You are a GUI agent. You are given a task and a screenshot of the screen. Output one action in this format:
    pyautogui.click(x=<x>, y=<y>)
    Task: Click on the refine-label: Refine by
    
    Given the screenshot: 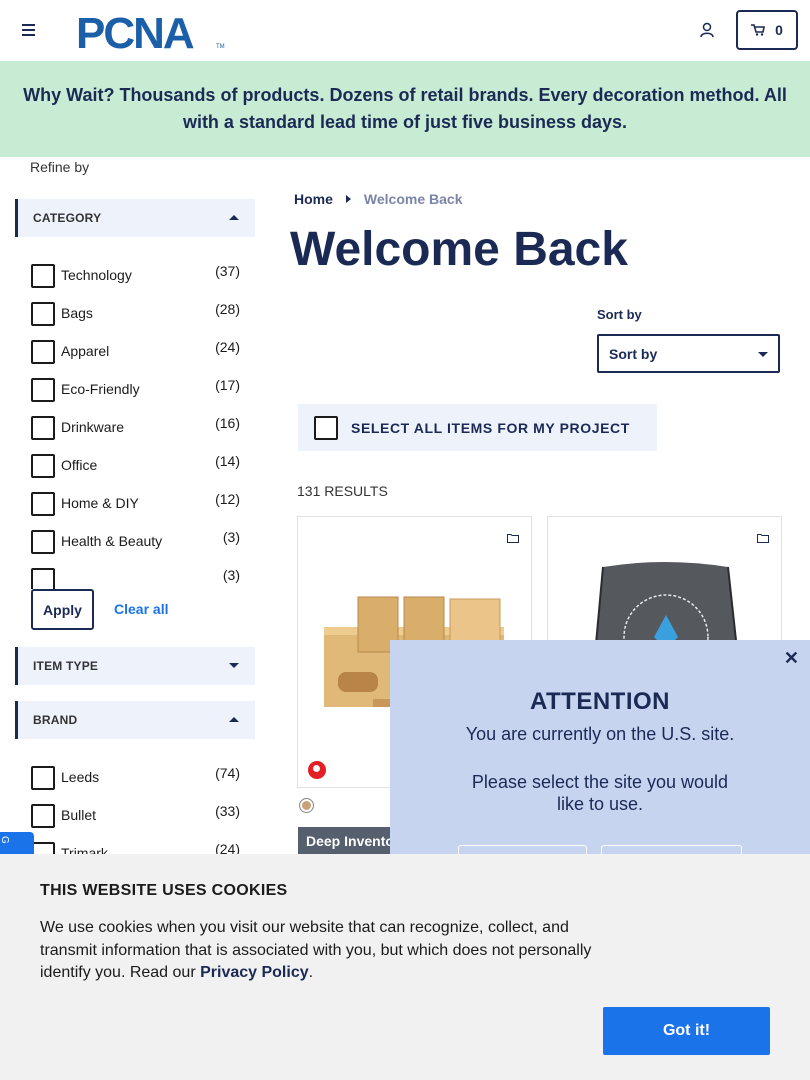 What is the action you would take?
    pyautogui.click(x=60, y=167)
    